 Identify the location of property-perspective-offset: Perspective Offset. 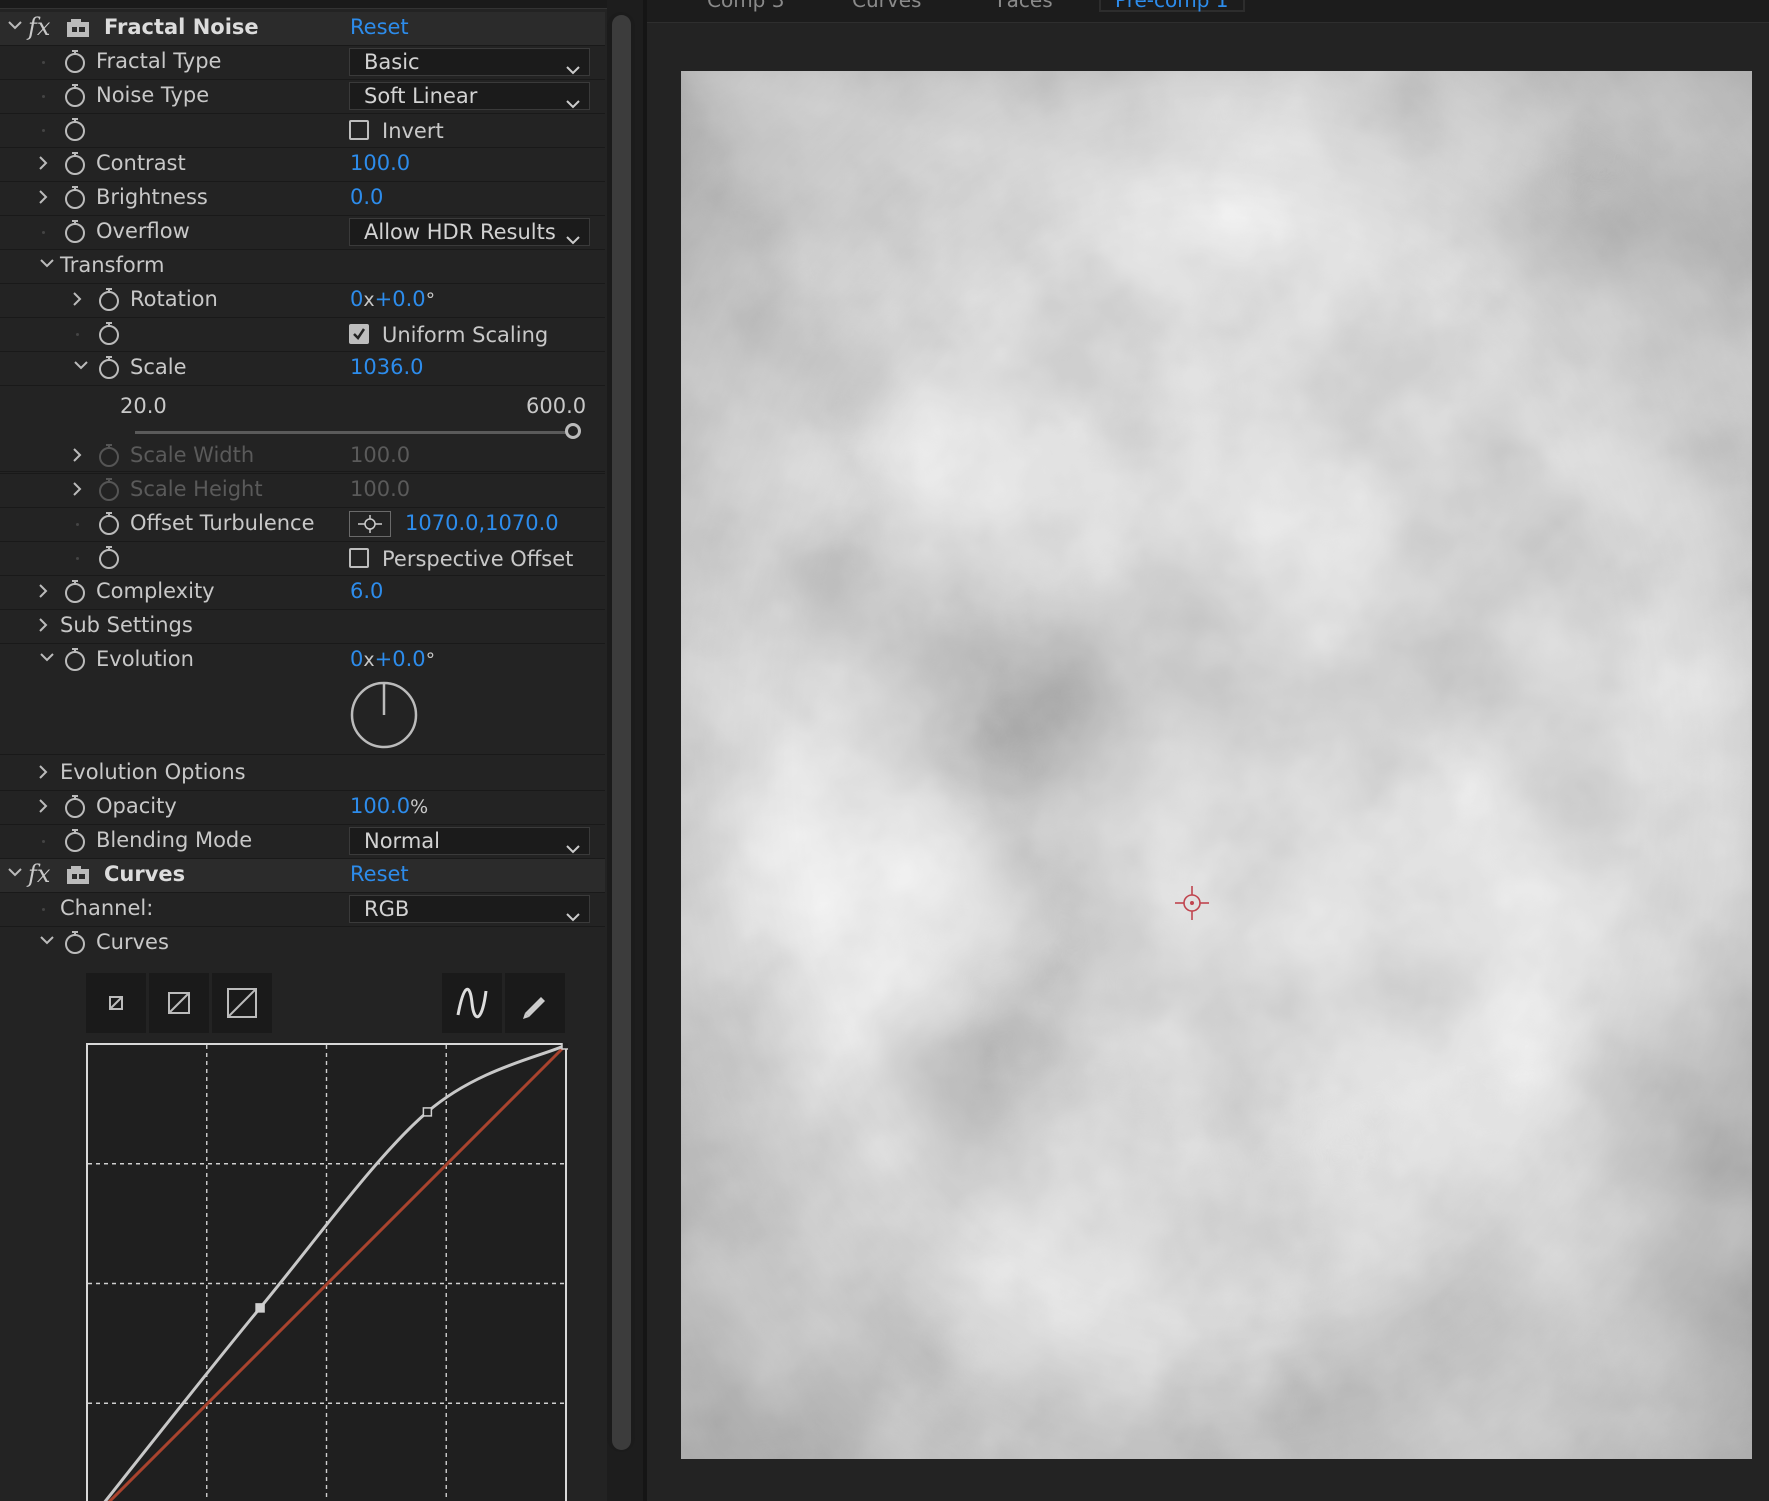
(302, 559).